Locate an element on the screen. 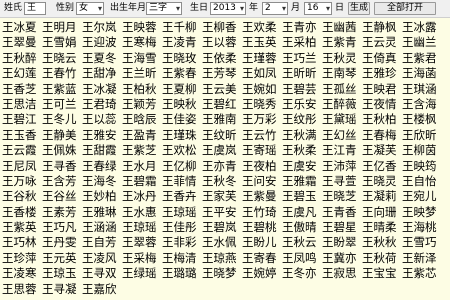 Image resolution: width=450 pixels, height=300 pixels. name-cell: 王佳姿 is located at coordinates (182, 119).